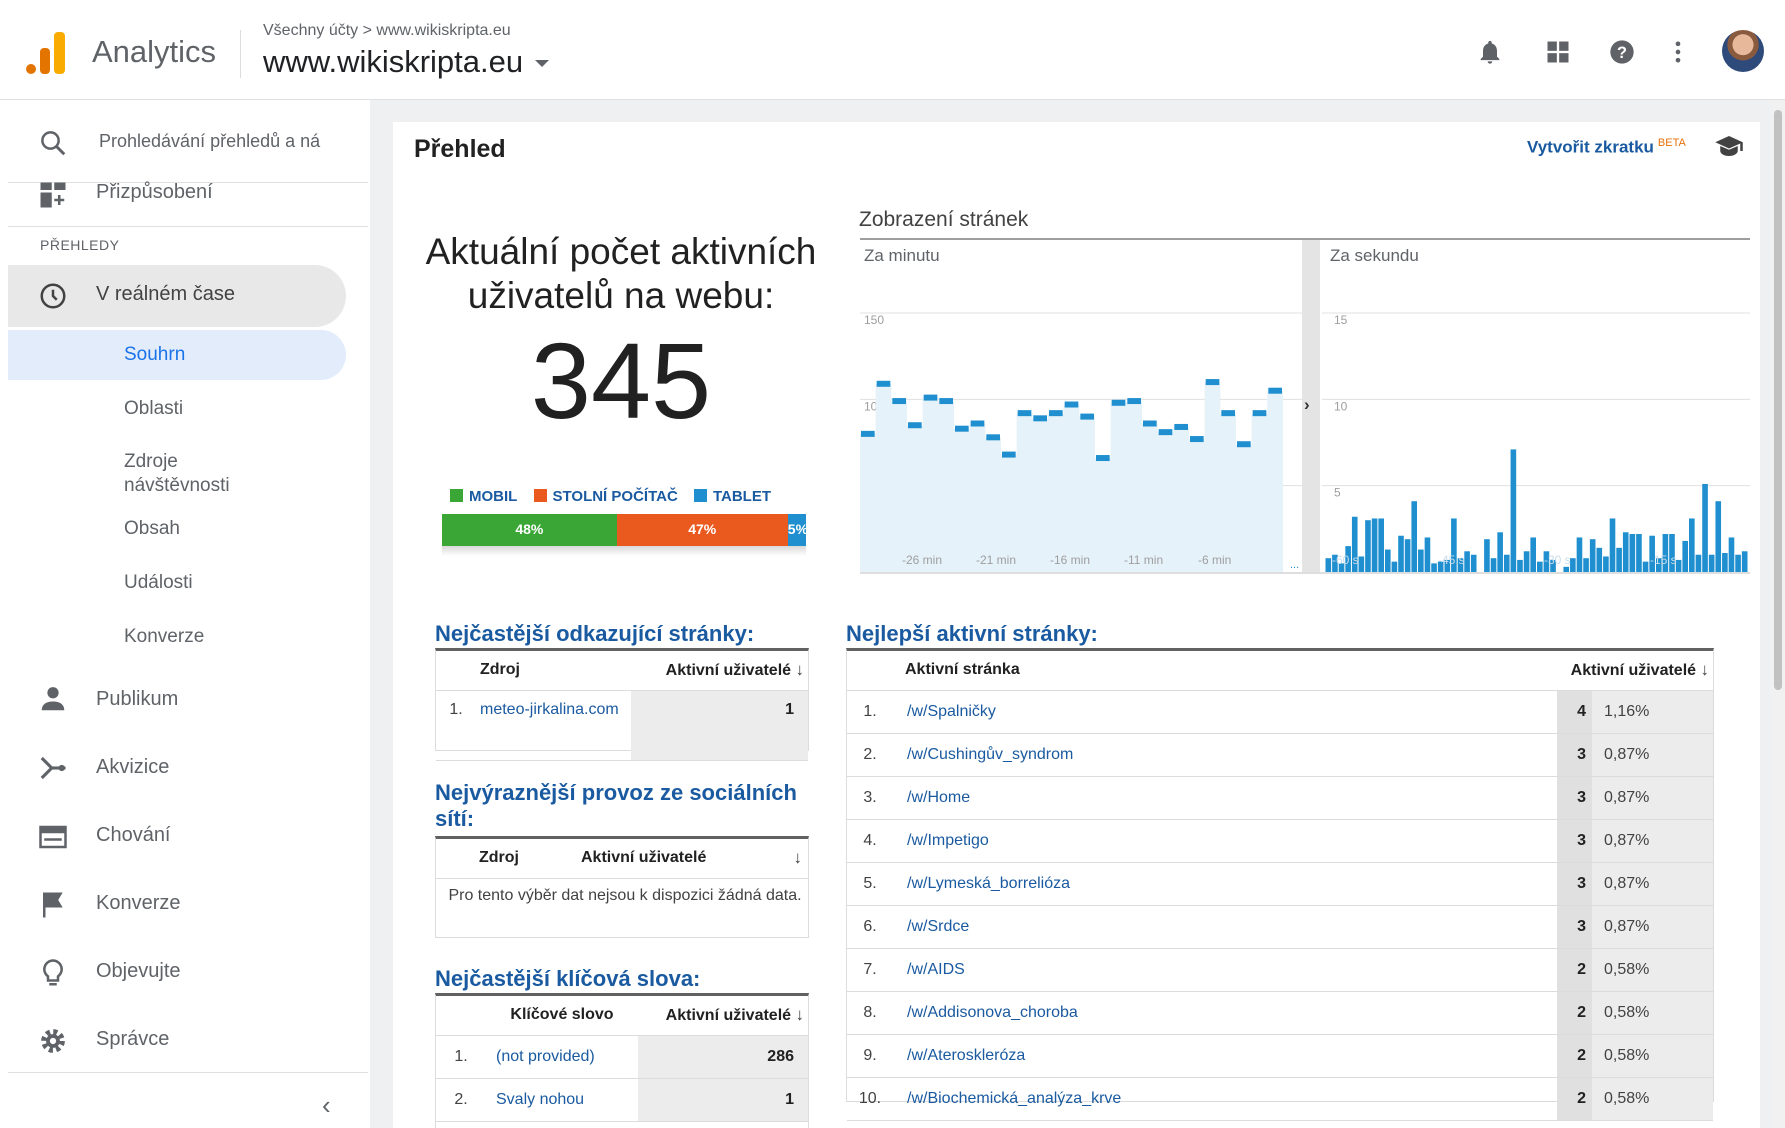 The width and height of the screenshot is (1785, 1128). Describe the element at coordinates (152, 529) in the screenshot. I see `nav-sub-content: Obsah` at that location.